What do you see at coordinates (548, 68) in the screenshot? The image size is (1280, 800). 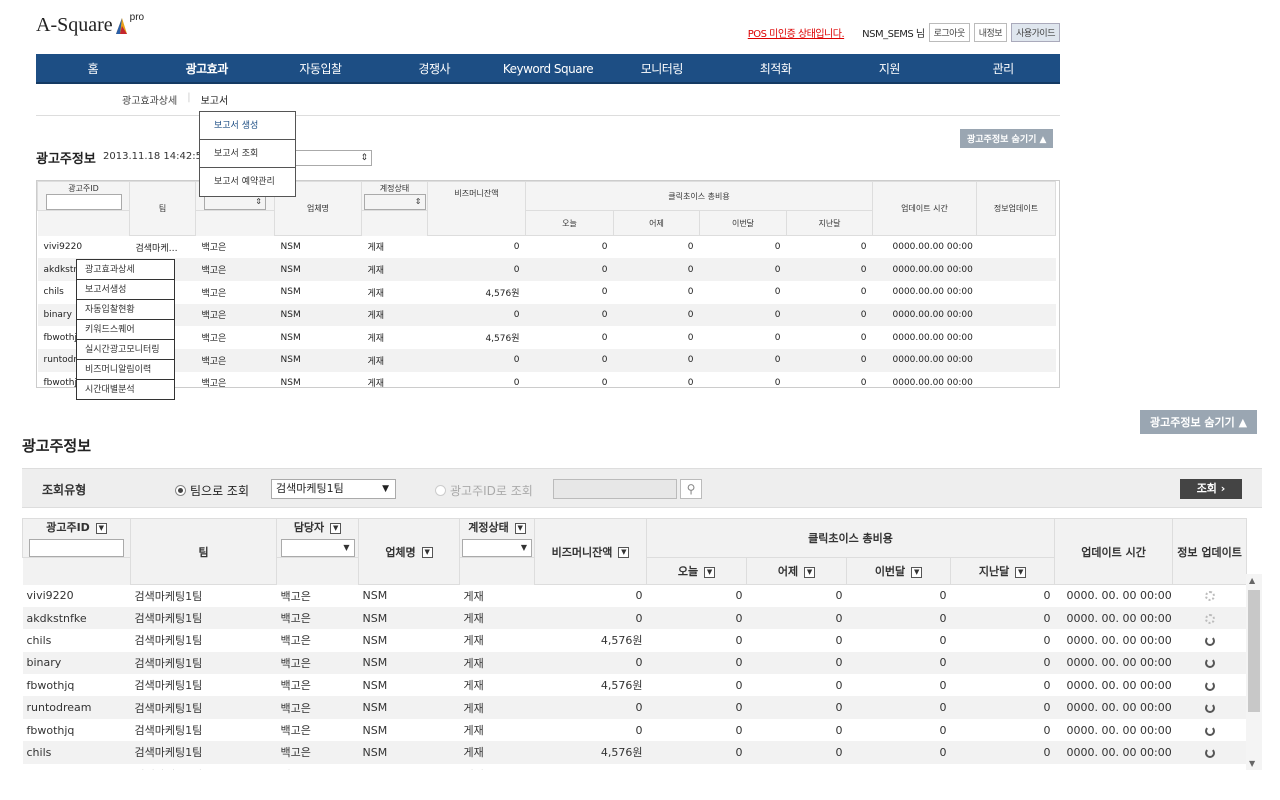 I see `nav-item: Keyword Square` at bounding box center [548, 68].